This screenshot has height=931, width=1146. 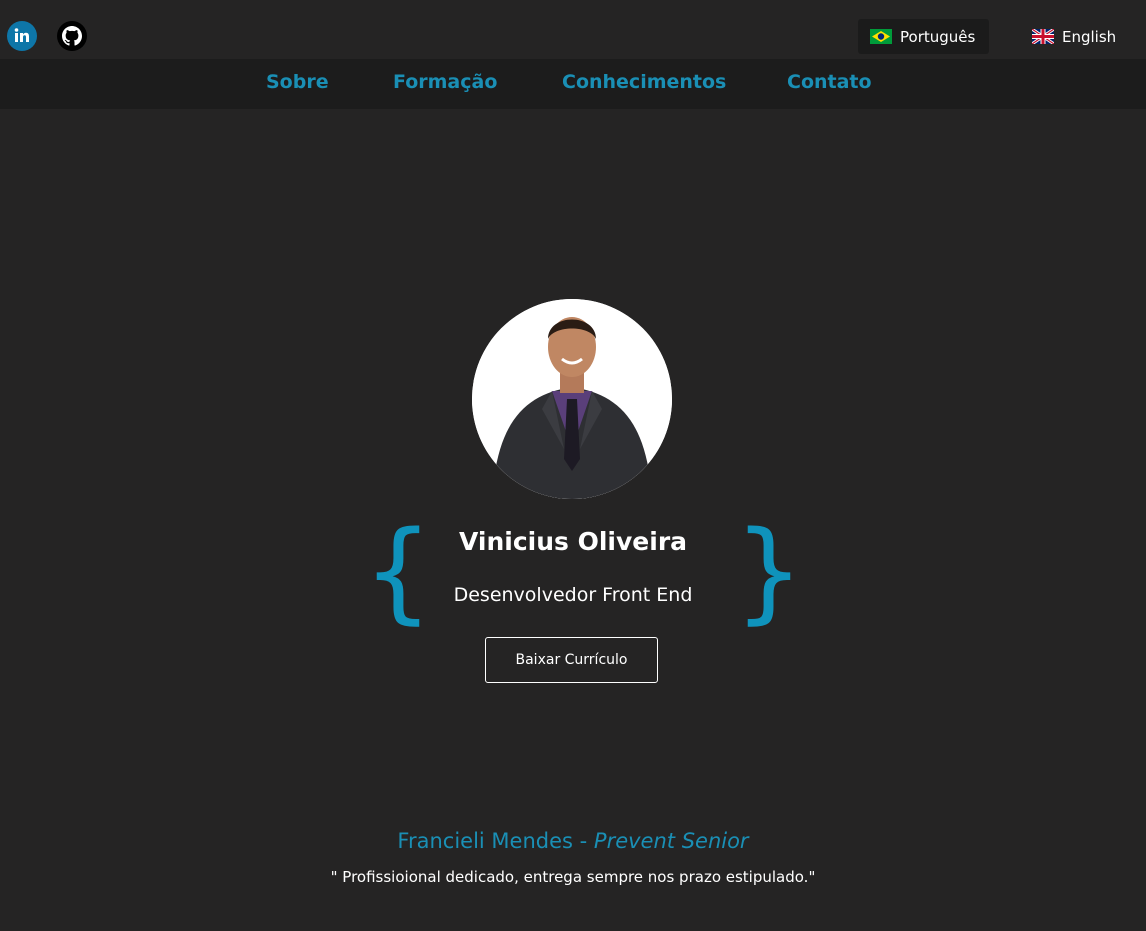 I want to click on language-english-label: English, so click(x=1089, y=36).